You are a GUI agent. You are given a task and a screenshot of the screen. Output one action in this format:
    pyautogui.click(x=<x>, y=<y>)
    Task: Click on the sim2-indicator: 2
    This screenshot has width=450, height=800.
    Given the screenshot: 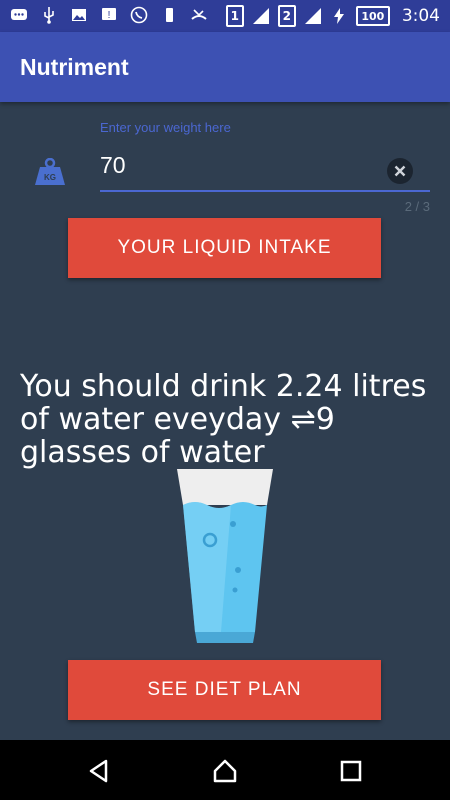 What is the action you would take?
    pyautogui.click(x=286, y=16)
    